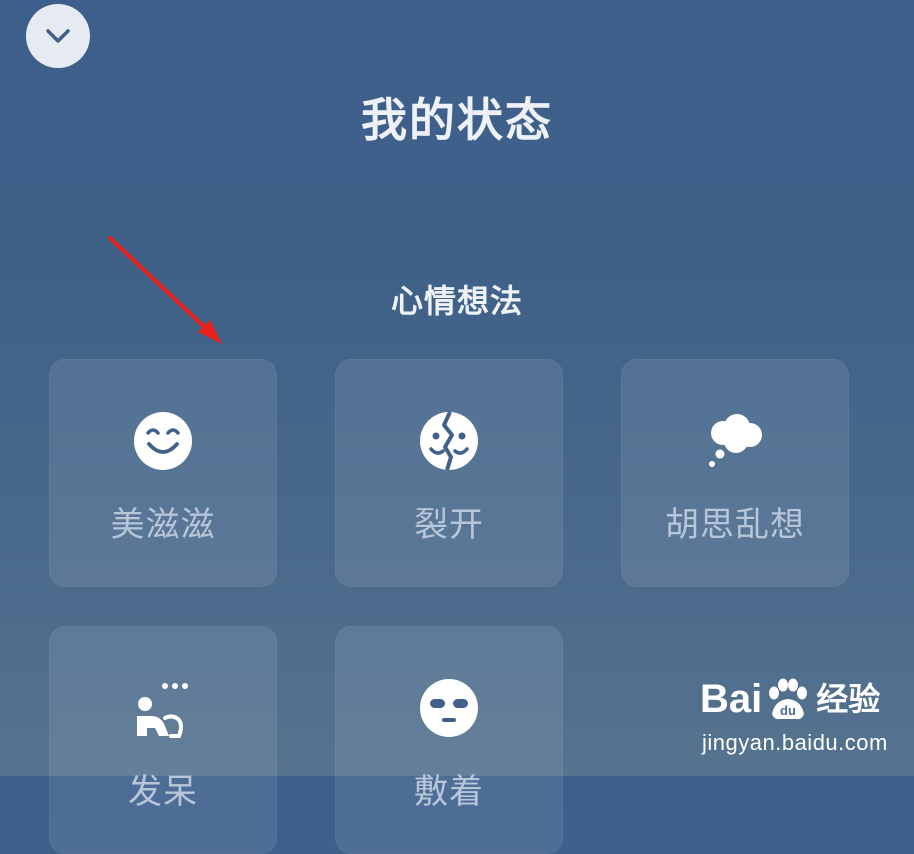 The height and width of the screenshot is (854, 914). I want to click on status-label: 胡思乱想, so click(735, 525).